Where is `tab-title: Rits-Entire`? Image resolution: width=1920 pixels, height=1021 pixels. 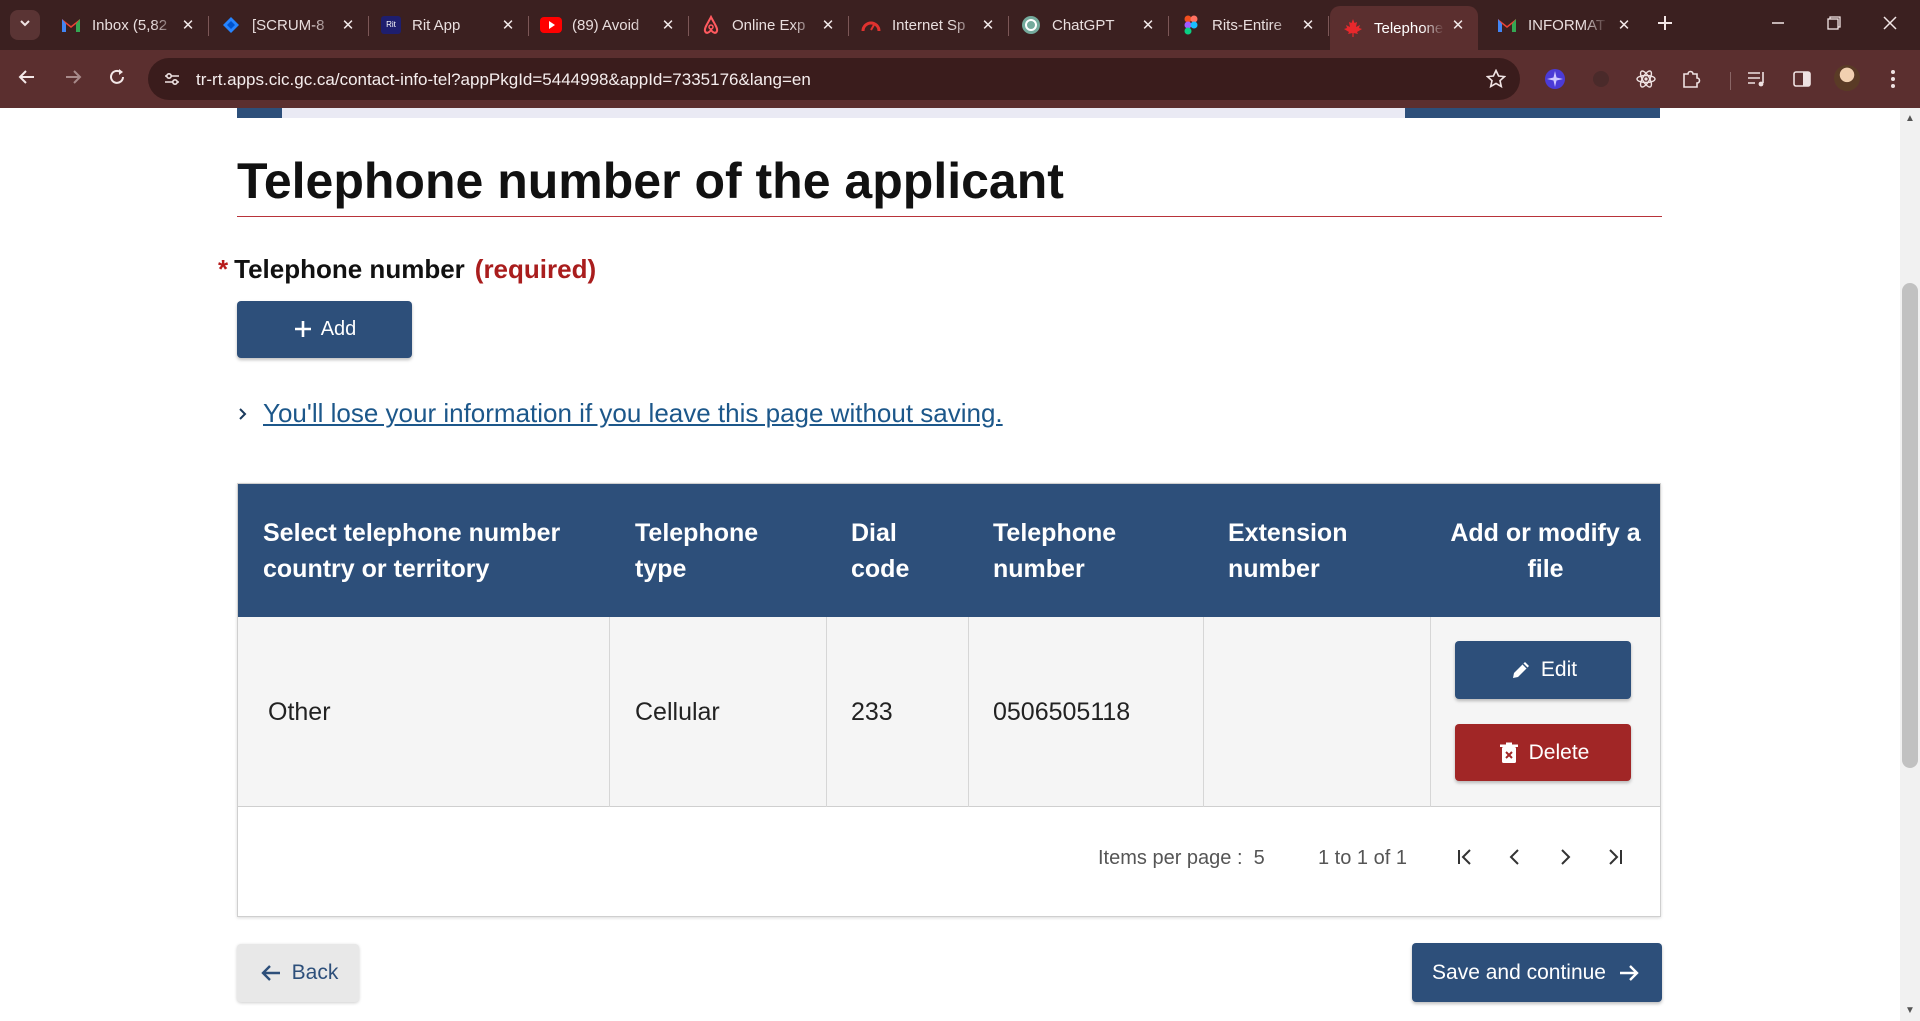 tab-title: Rits-Entire is located at coordinates (1247, 25).